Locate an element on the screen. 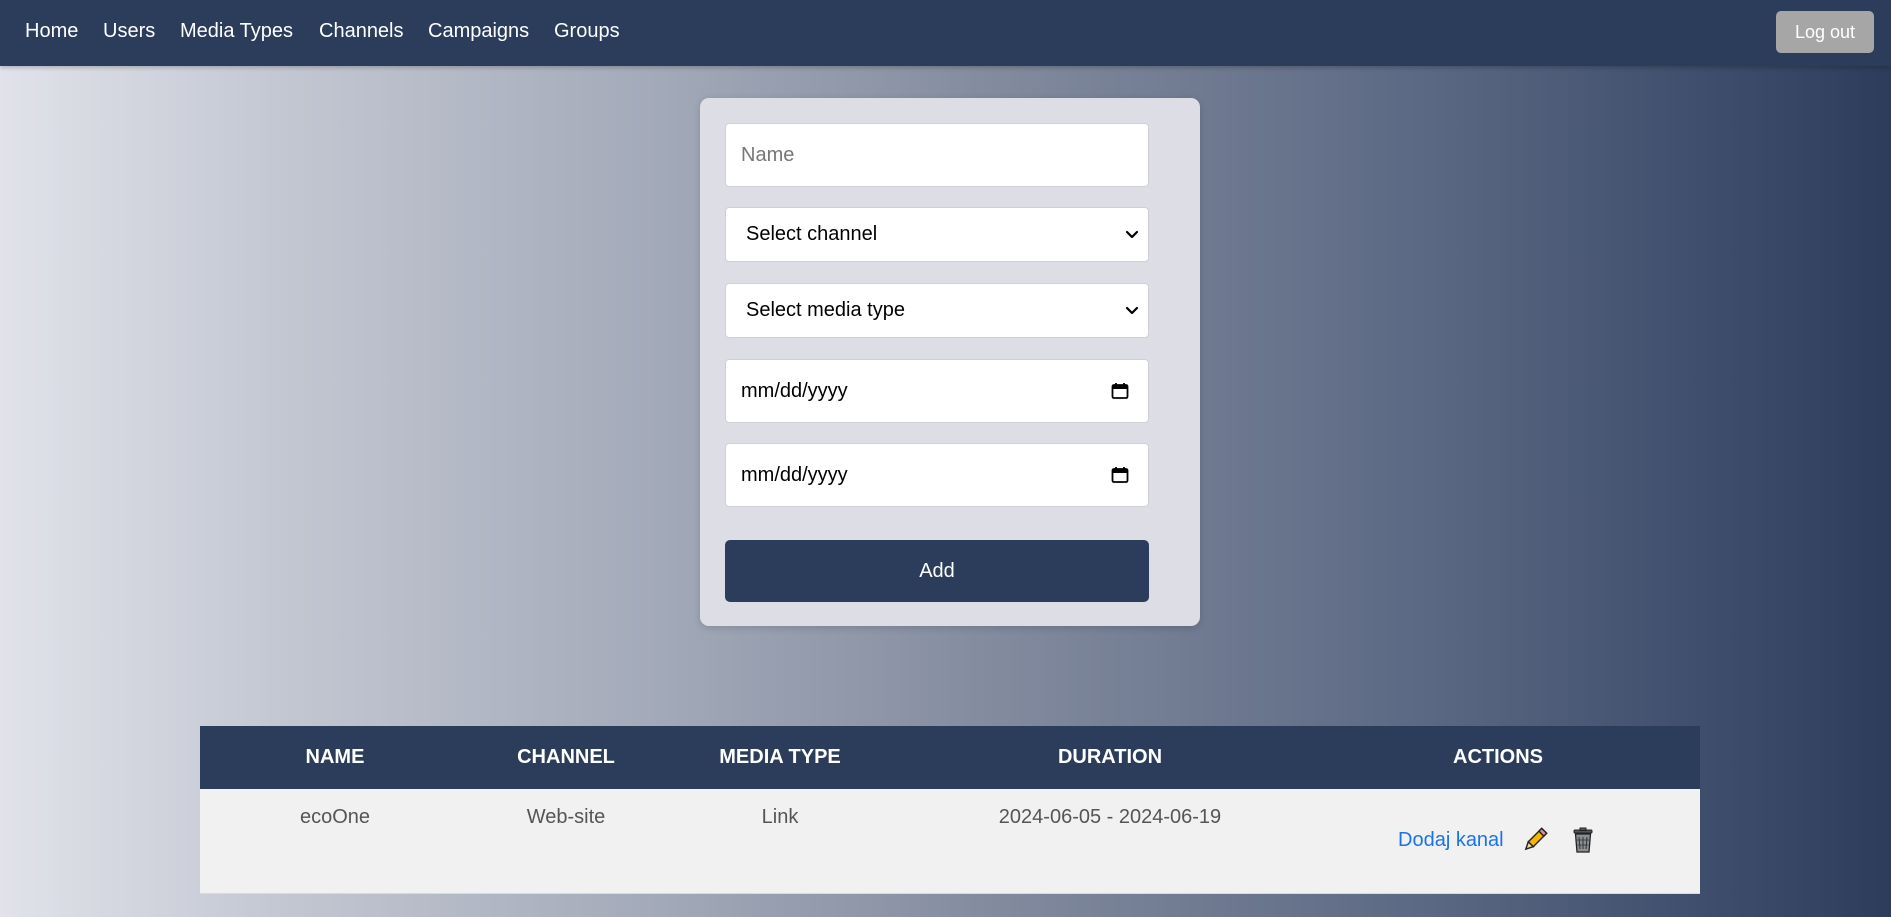  name-input: Name is located at coordinates (937, 155).